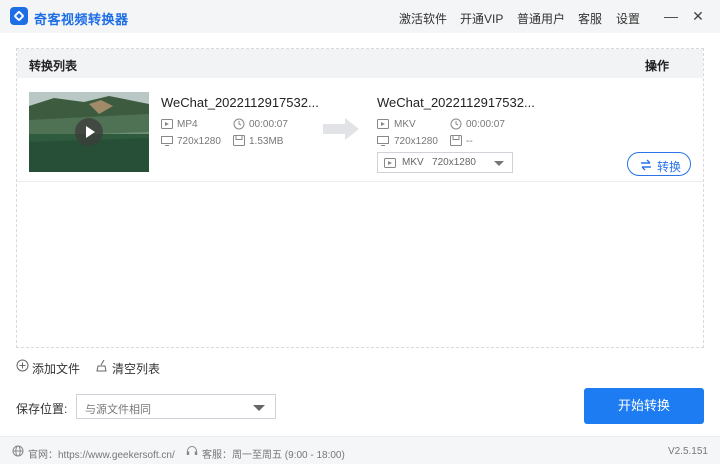 The width and height of the screenshot is (720, 464). What do you see at coordinates (22, 365) in the screenshot?
I see `add-icon` at bounding box center [22, 365].